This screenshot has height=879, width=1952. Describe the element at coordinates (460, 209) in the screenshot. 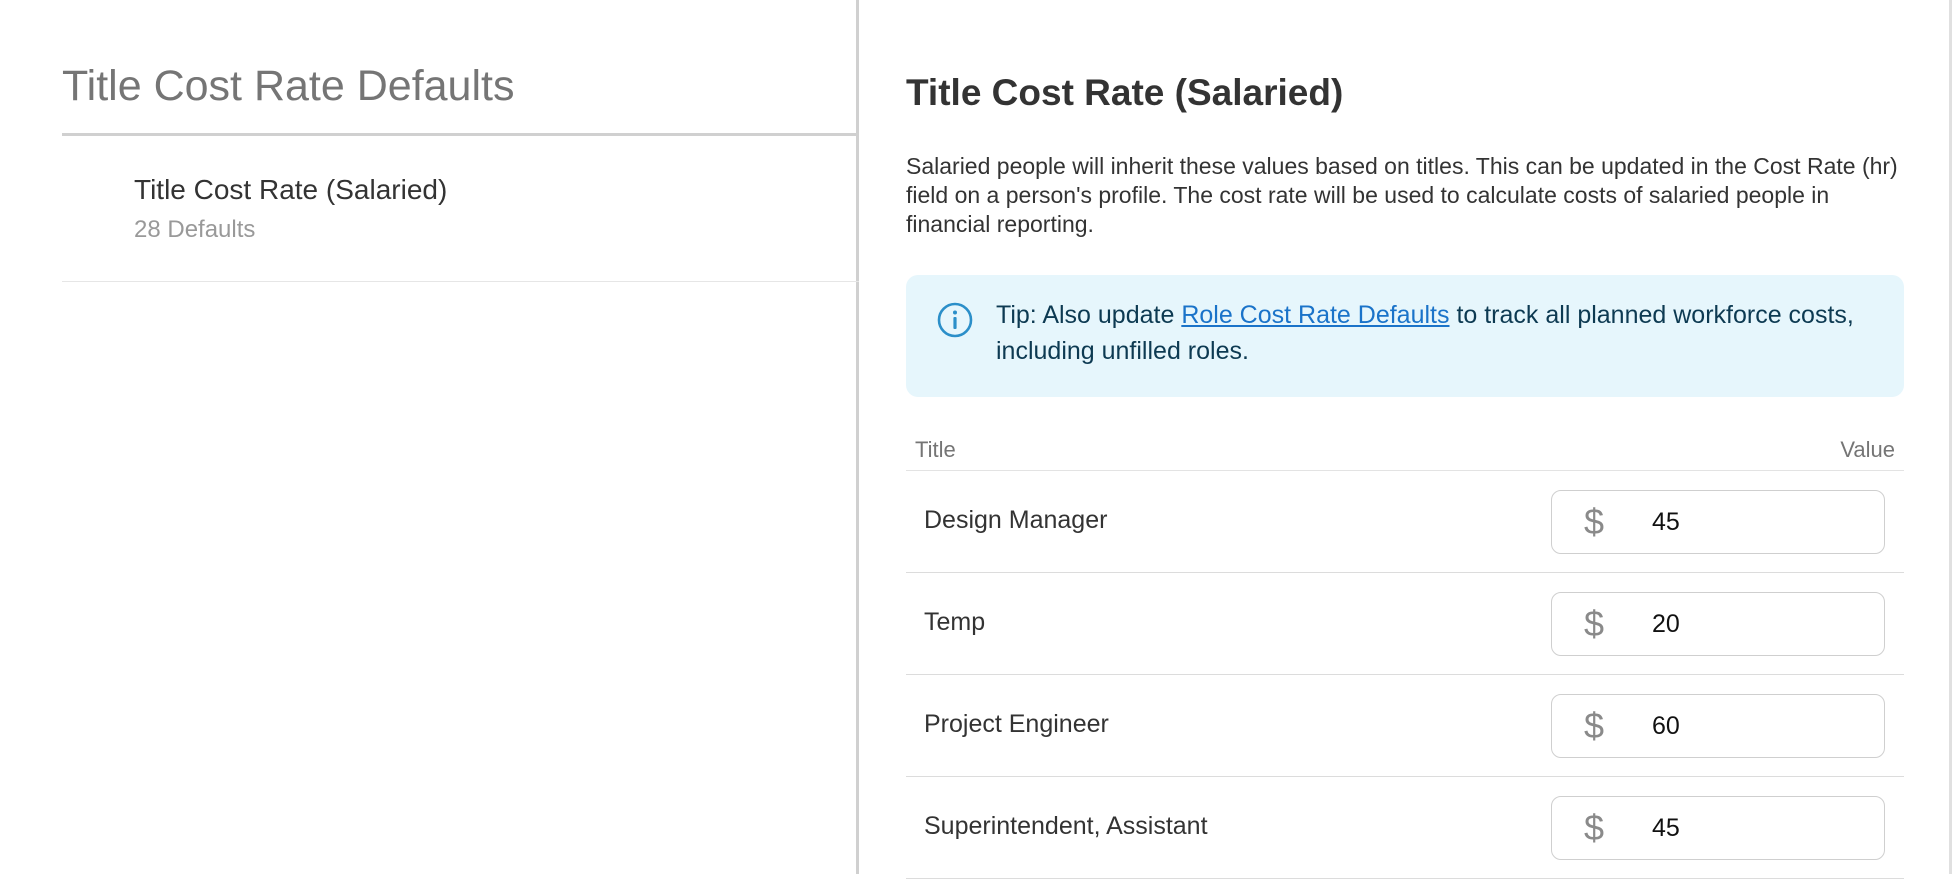

I see `sidebar-item-title-cost-rate-salaried: Title Cost Rate (Salaried) 28 Defaults` at that location.